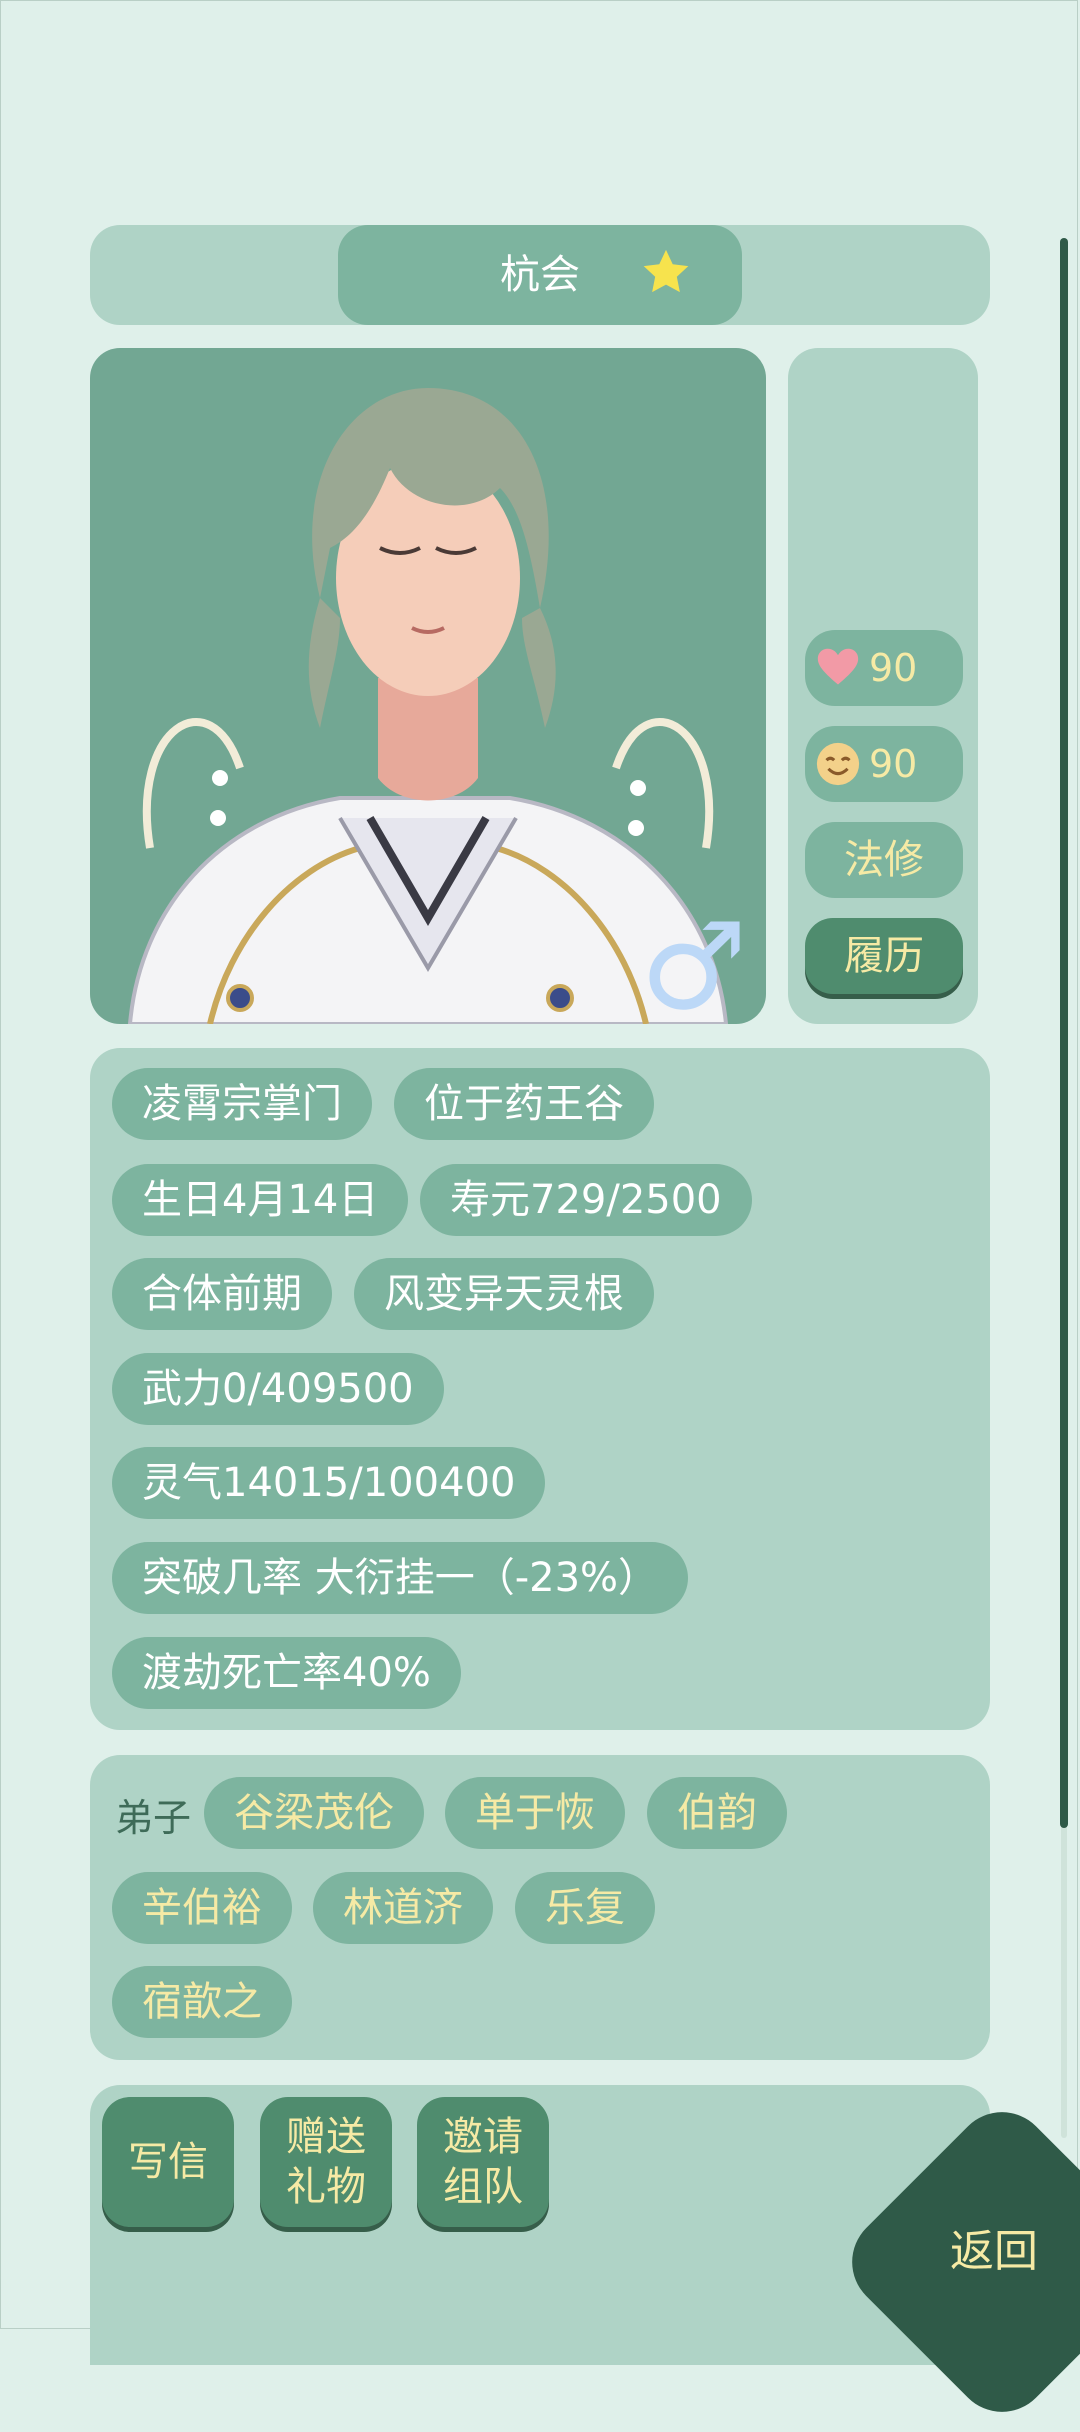 This screenshot has width=1080, height=2432. I want to click on info-tag-sect: 凌霄宗掌门, so click(242, 1104).